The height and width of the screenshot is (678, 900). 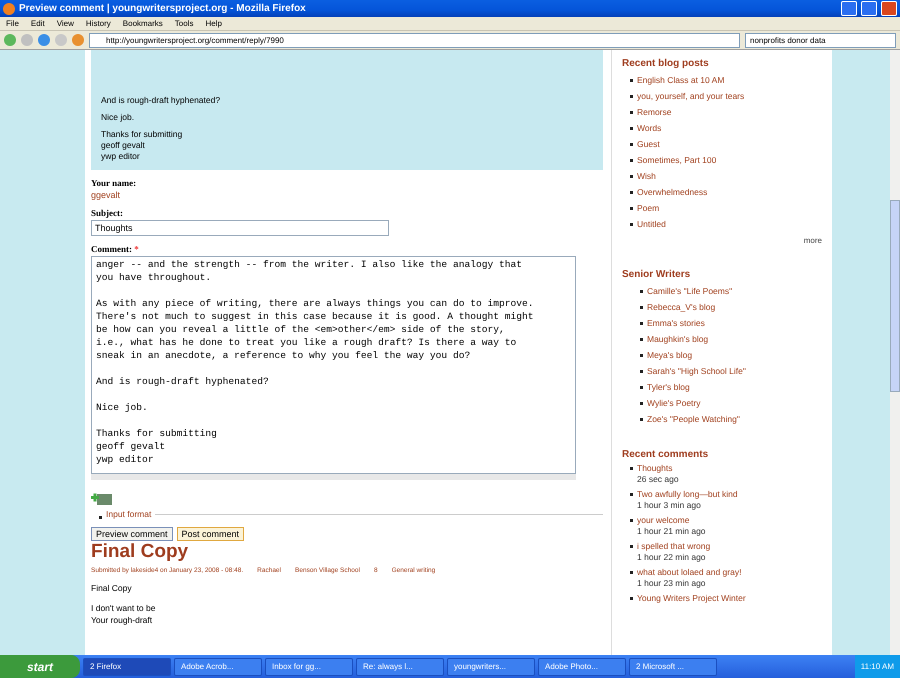 I want to click on input-format-link: Input format, so click(x=129, y=514).